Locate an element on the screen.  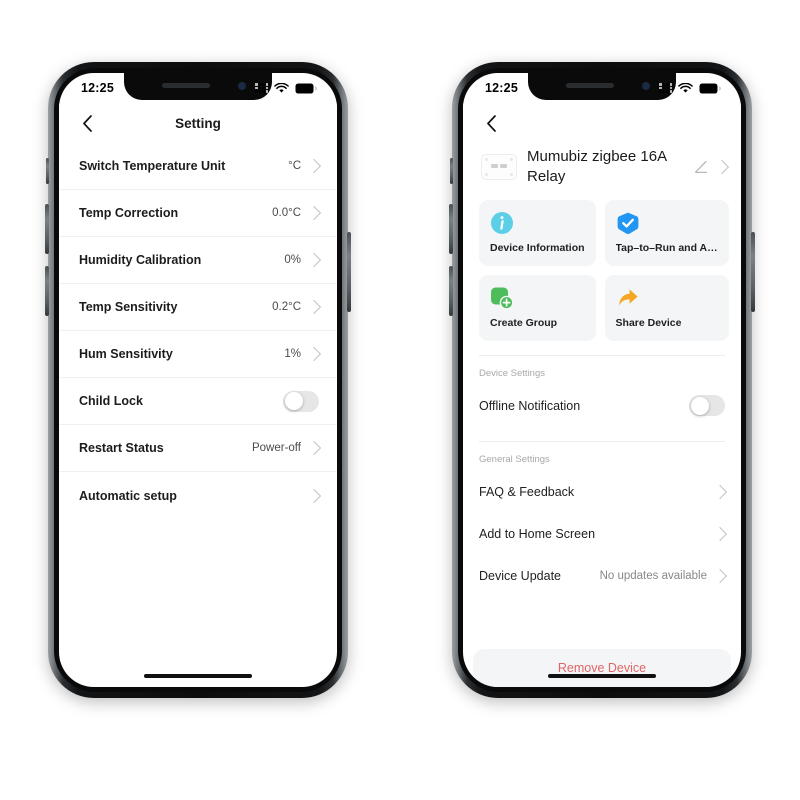
child-lock-toggle is located at coordinates (301, 401).